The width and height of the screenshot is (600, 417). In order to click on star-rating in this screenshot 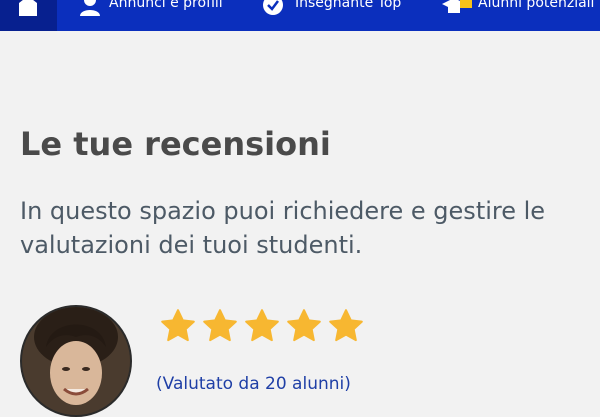, I will do `click(263, 326)`.